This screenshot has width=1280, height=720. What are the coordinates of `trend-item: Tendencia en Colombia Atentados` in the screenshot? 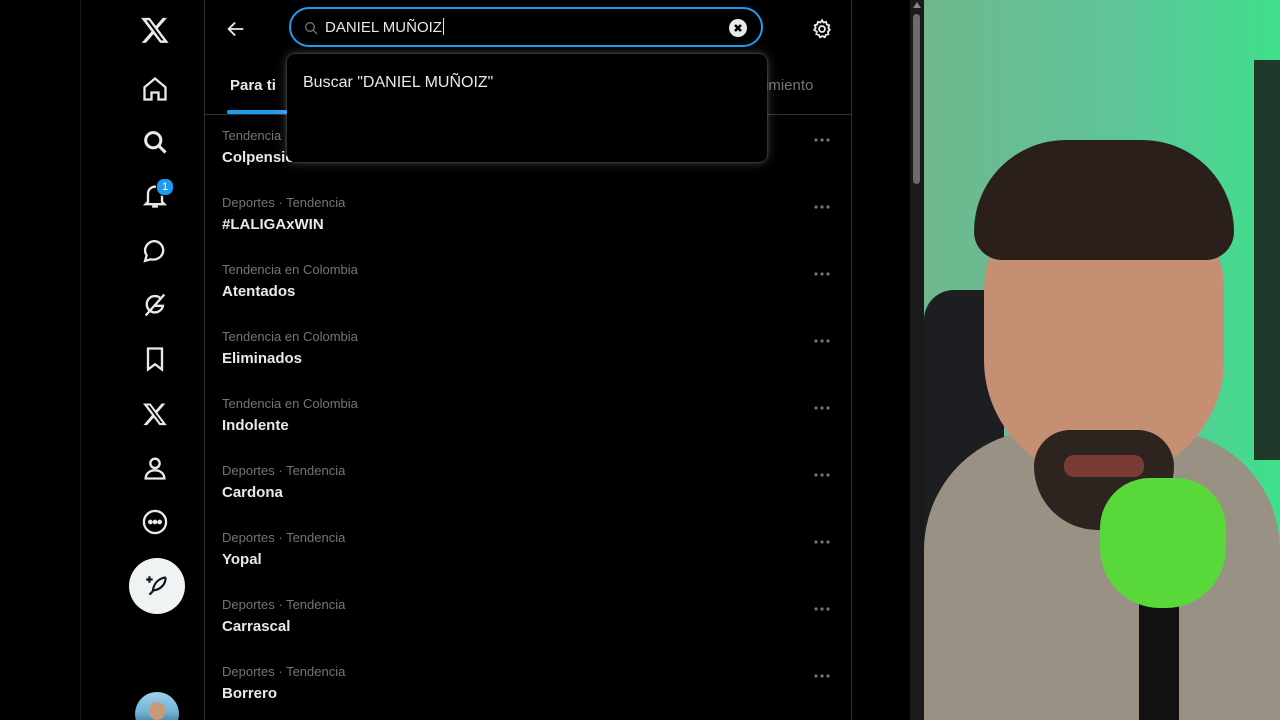 It's located at (528, 285).